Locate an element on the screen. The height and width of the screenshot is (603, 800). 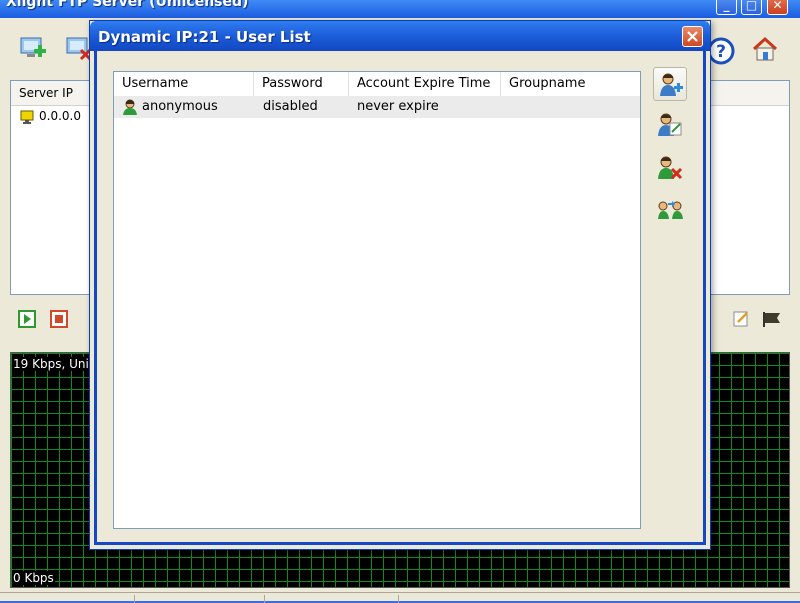
maximize-button: □ is located at coordinates (751, 7).